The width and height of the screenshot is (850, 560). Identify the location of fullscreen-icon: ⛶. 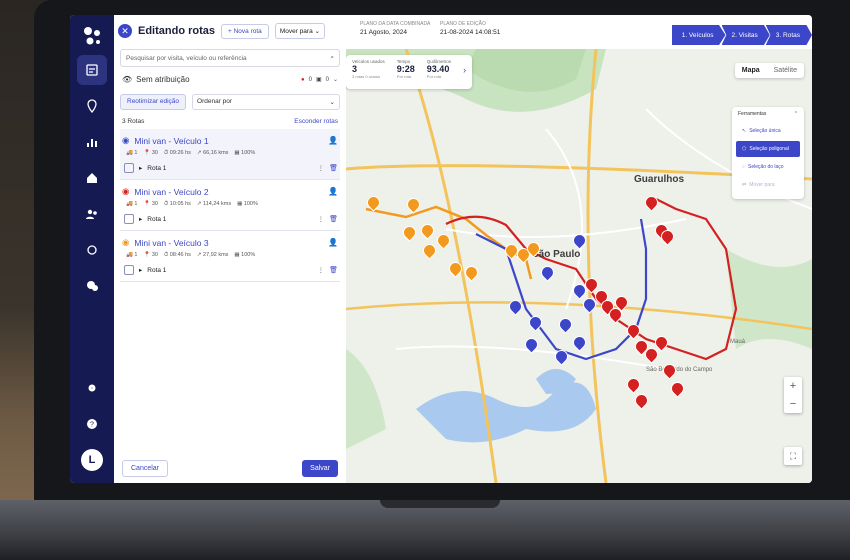
(793, 456).